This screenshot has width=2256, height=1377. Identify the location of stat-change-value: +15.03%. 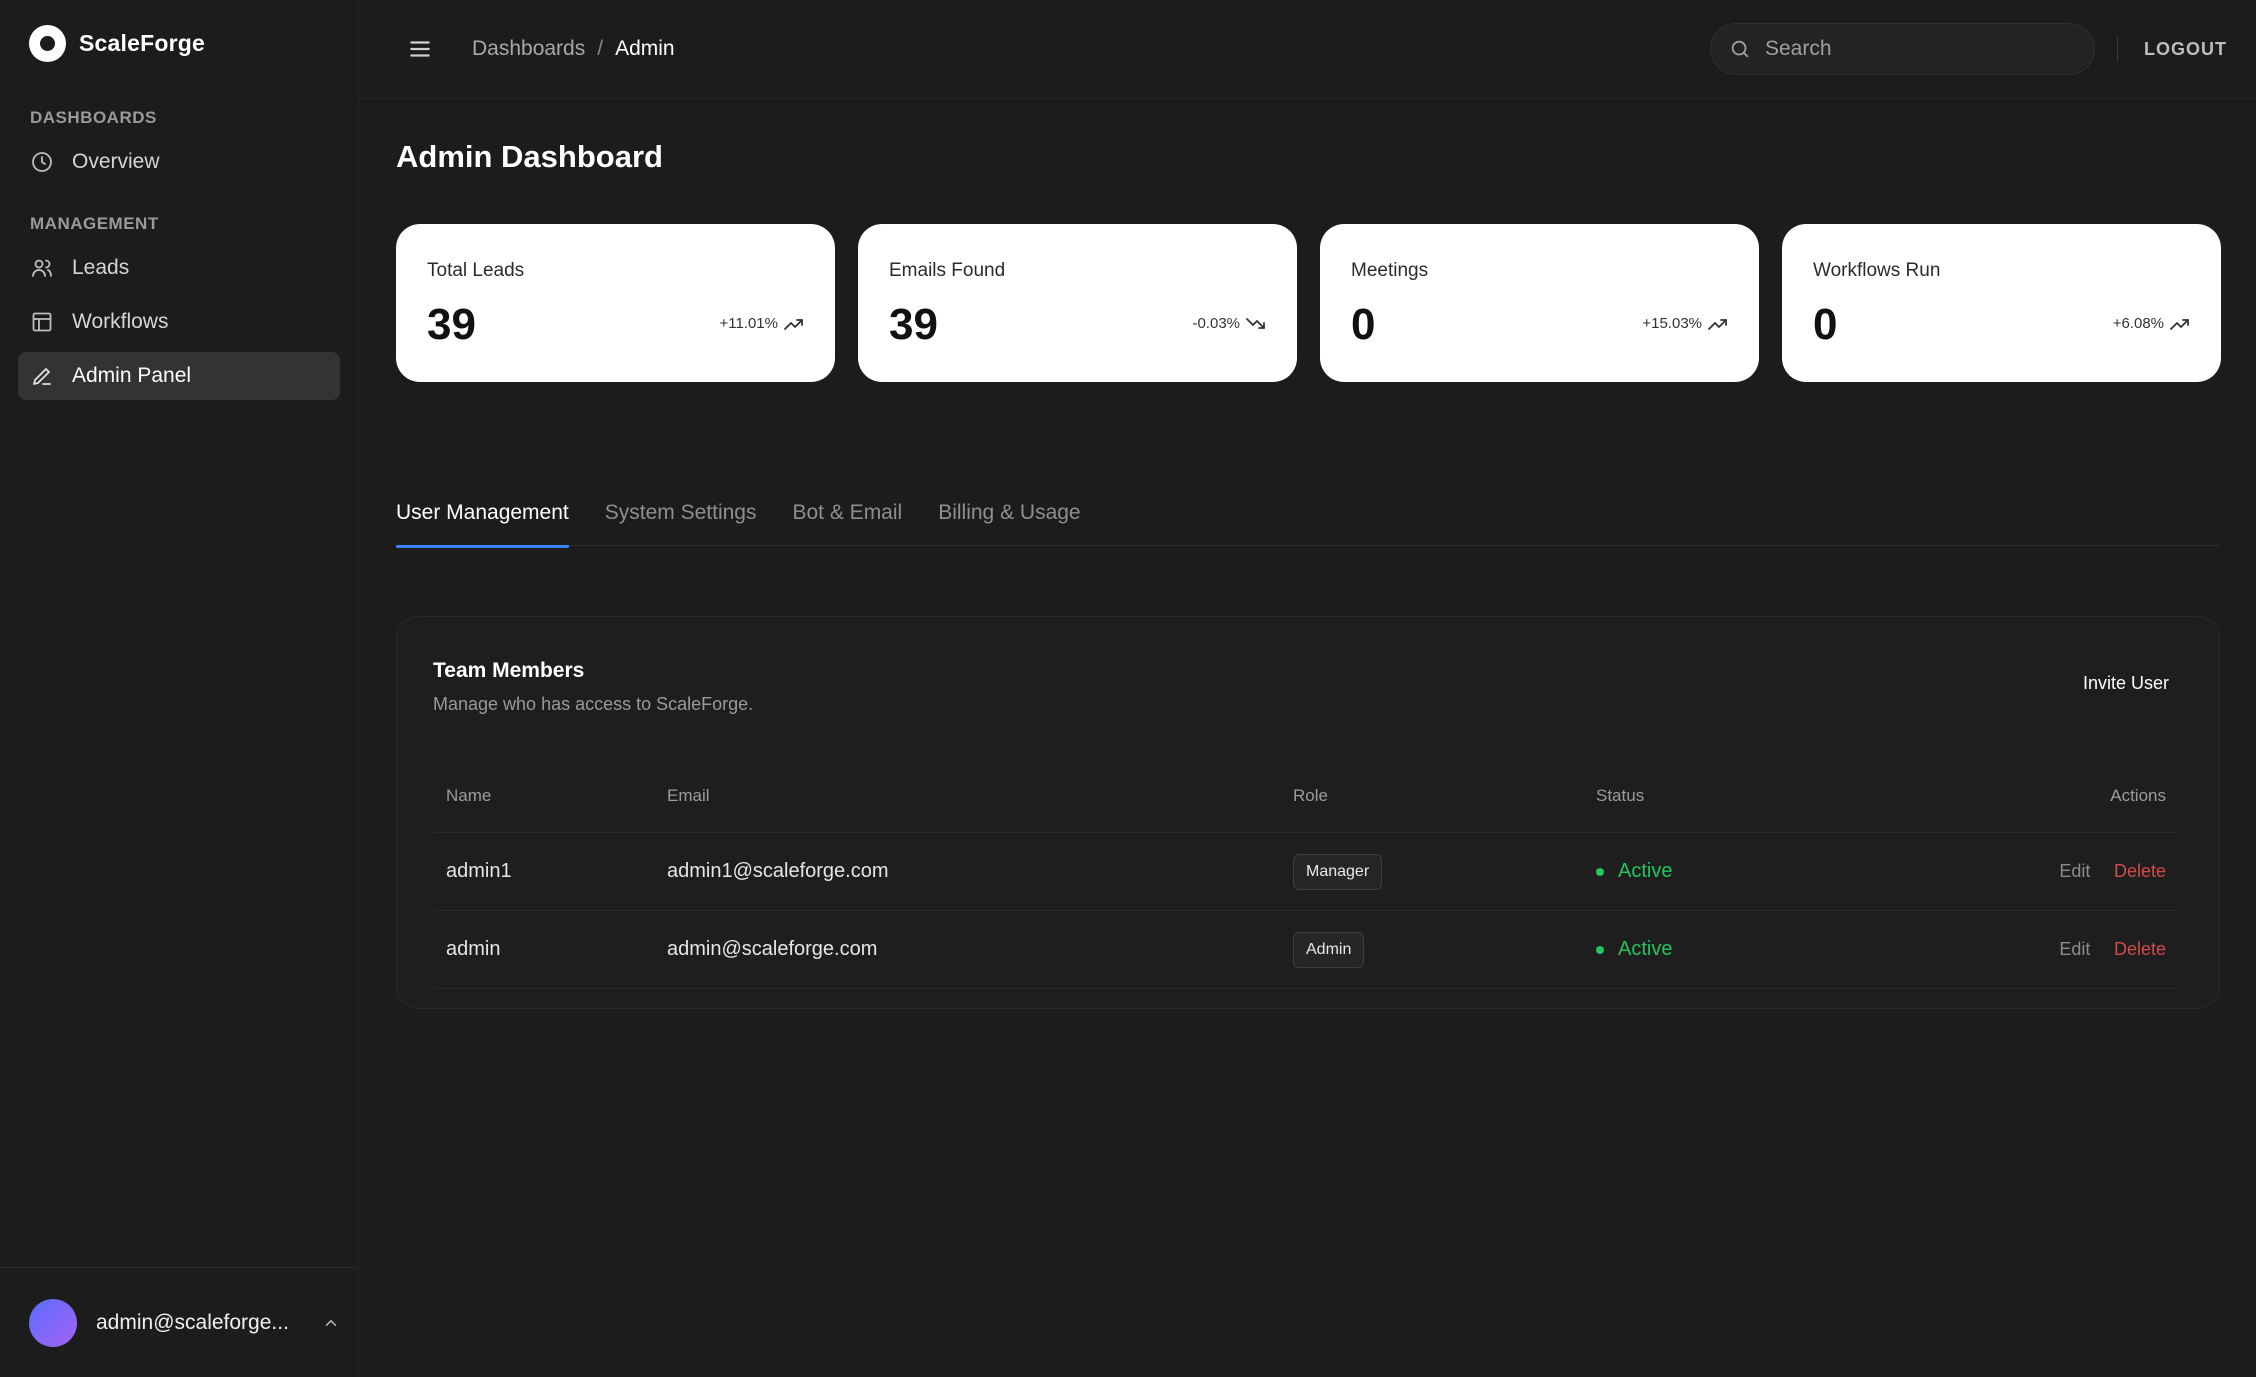
(1672, 323).